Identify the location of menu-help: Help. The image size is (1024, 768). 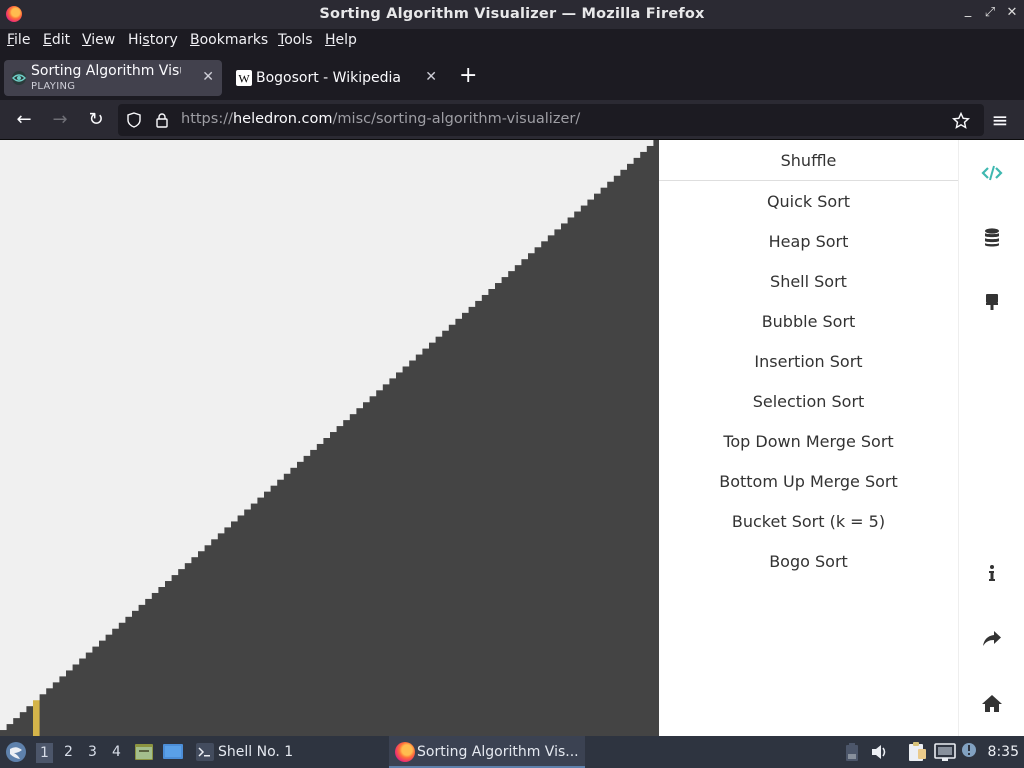
(341, 40).